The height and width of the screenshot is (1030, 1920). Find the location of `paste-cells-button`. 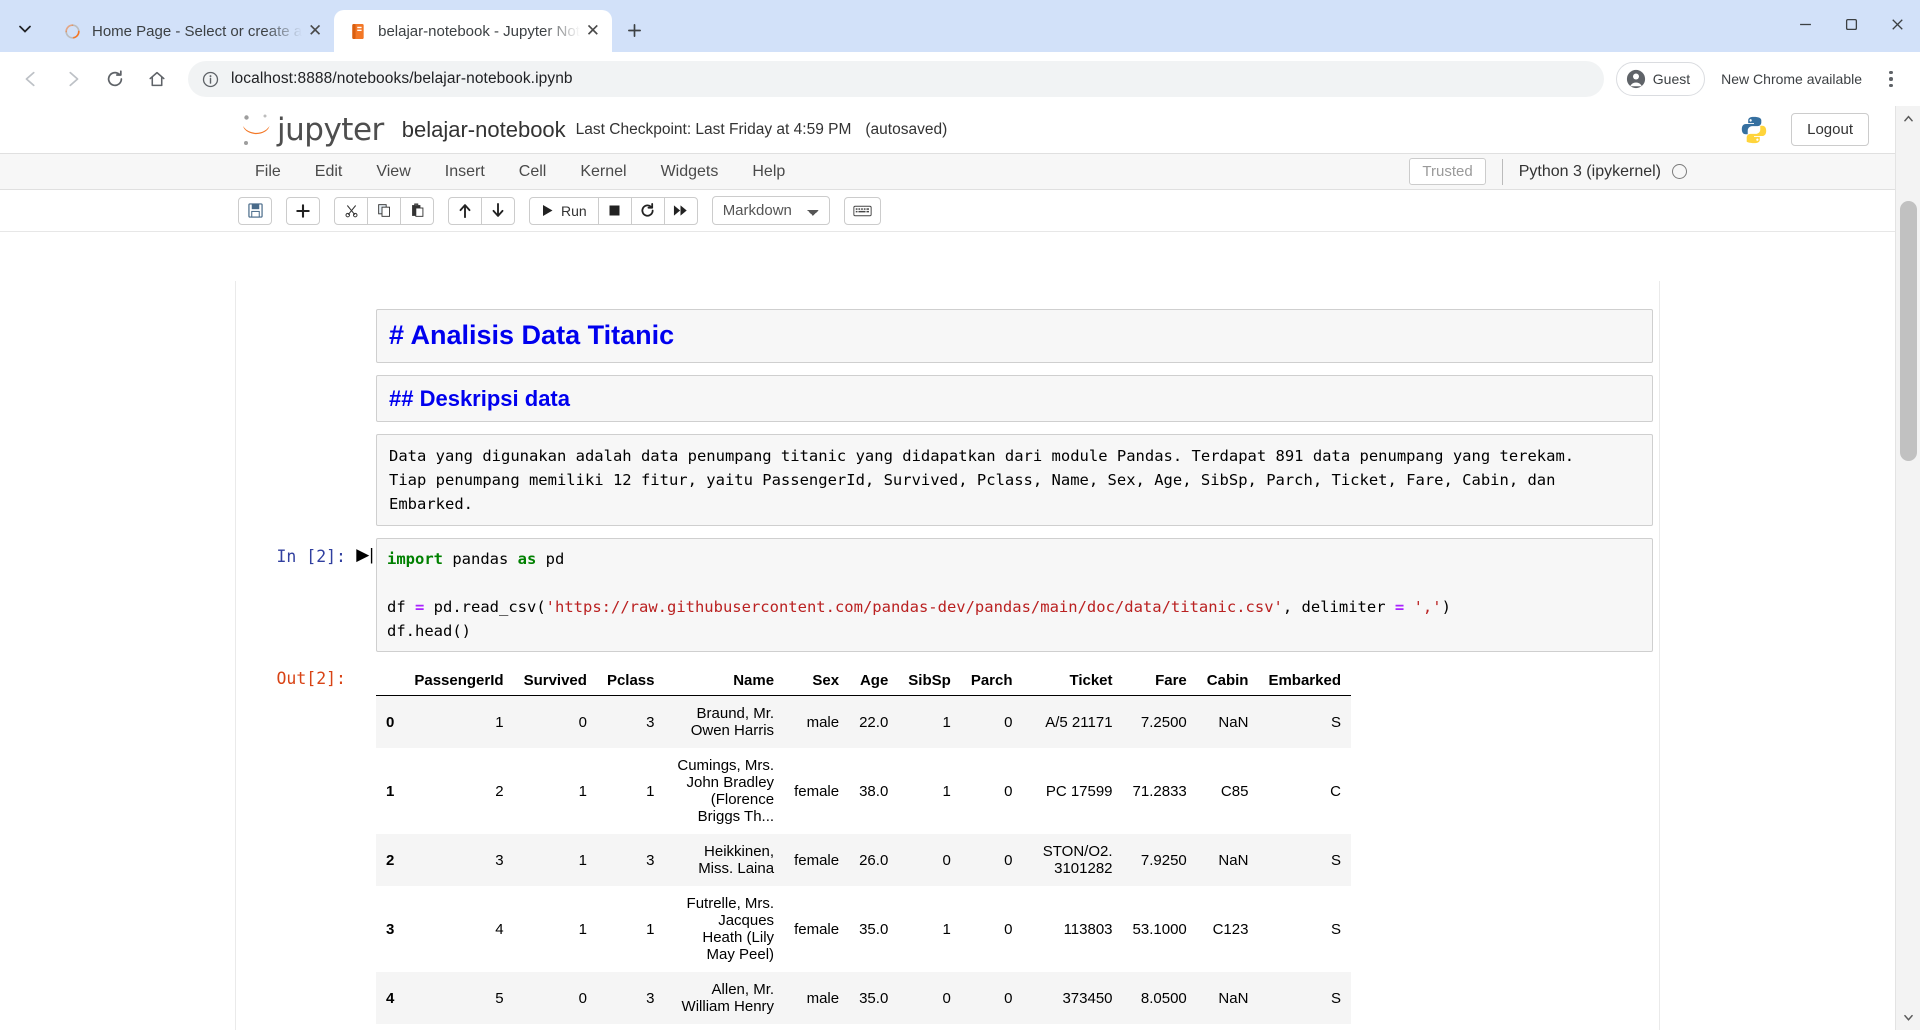

paste-cells-button is located at coordinates (417, 210).